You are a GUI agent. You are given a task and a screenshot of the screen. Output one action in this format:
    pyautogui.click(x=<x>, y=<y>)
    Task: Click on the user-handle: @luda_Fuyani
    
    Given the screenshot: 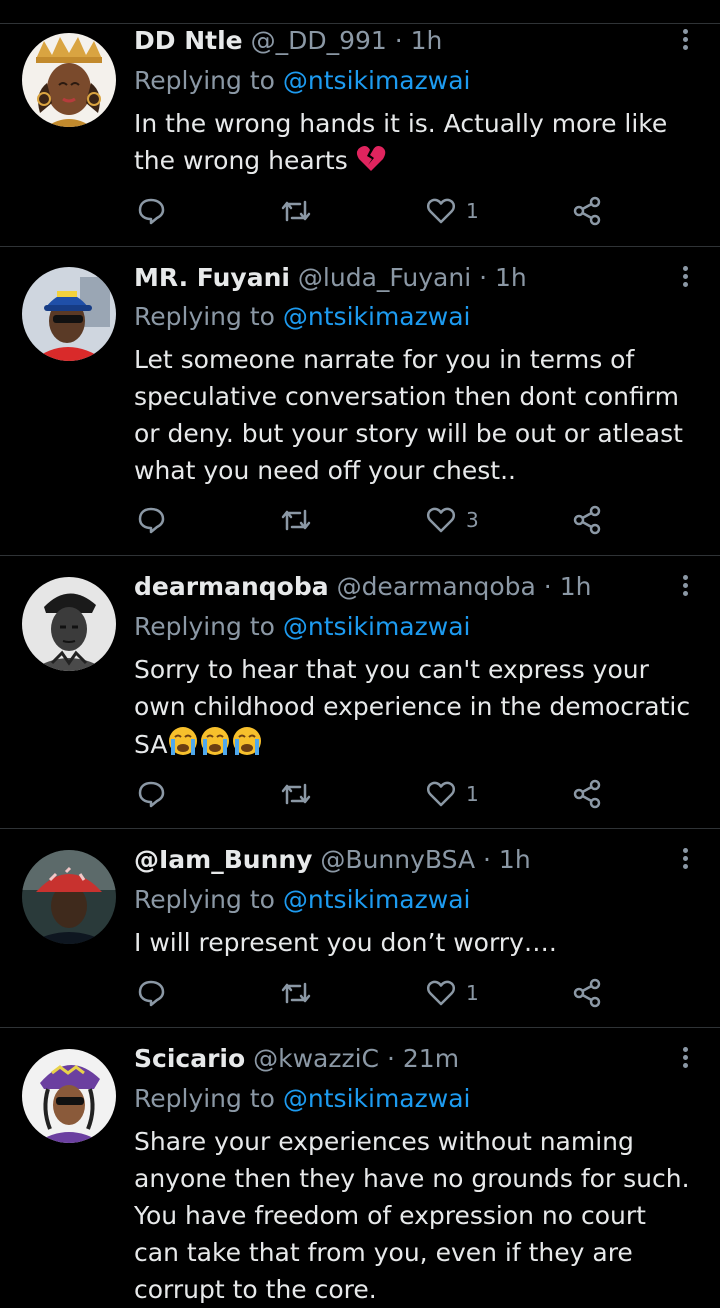 What is the action you would take?
    pyautogui.click(x=384, y=277)
    